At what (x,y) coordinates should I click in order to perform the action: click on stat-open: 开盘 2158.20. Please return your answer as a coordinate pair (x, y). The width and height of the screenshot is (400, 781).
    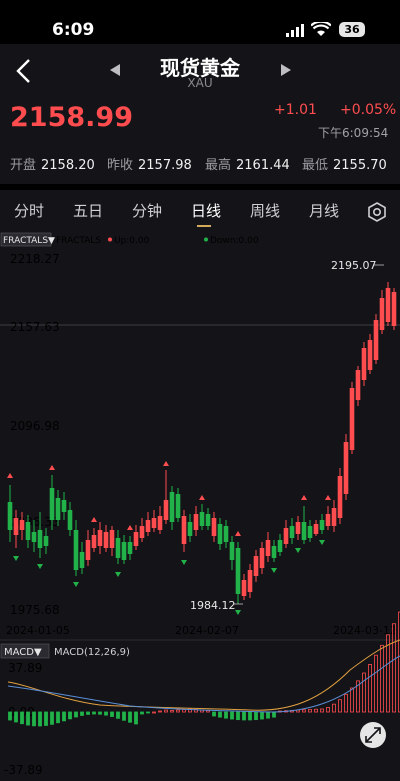
    Looking at the image, I should click on (52, 163).